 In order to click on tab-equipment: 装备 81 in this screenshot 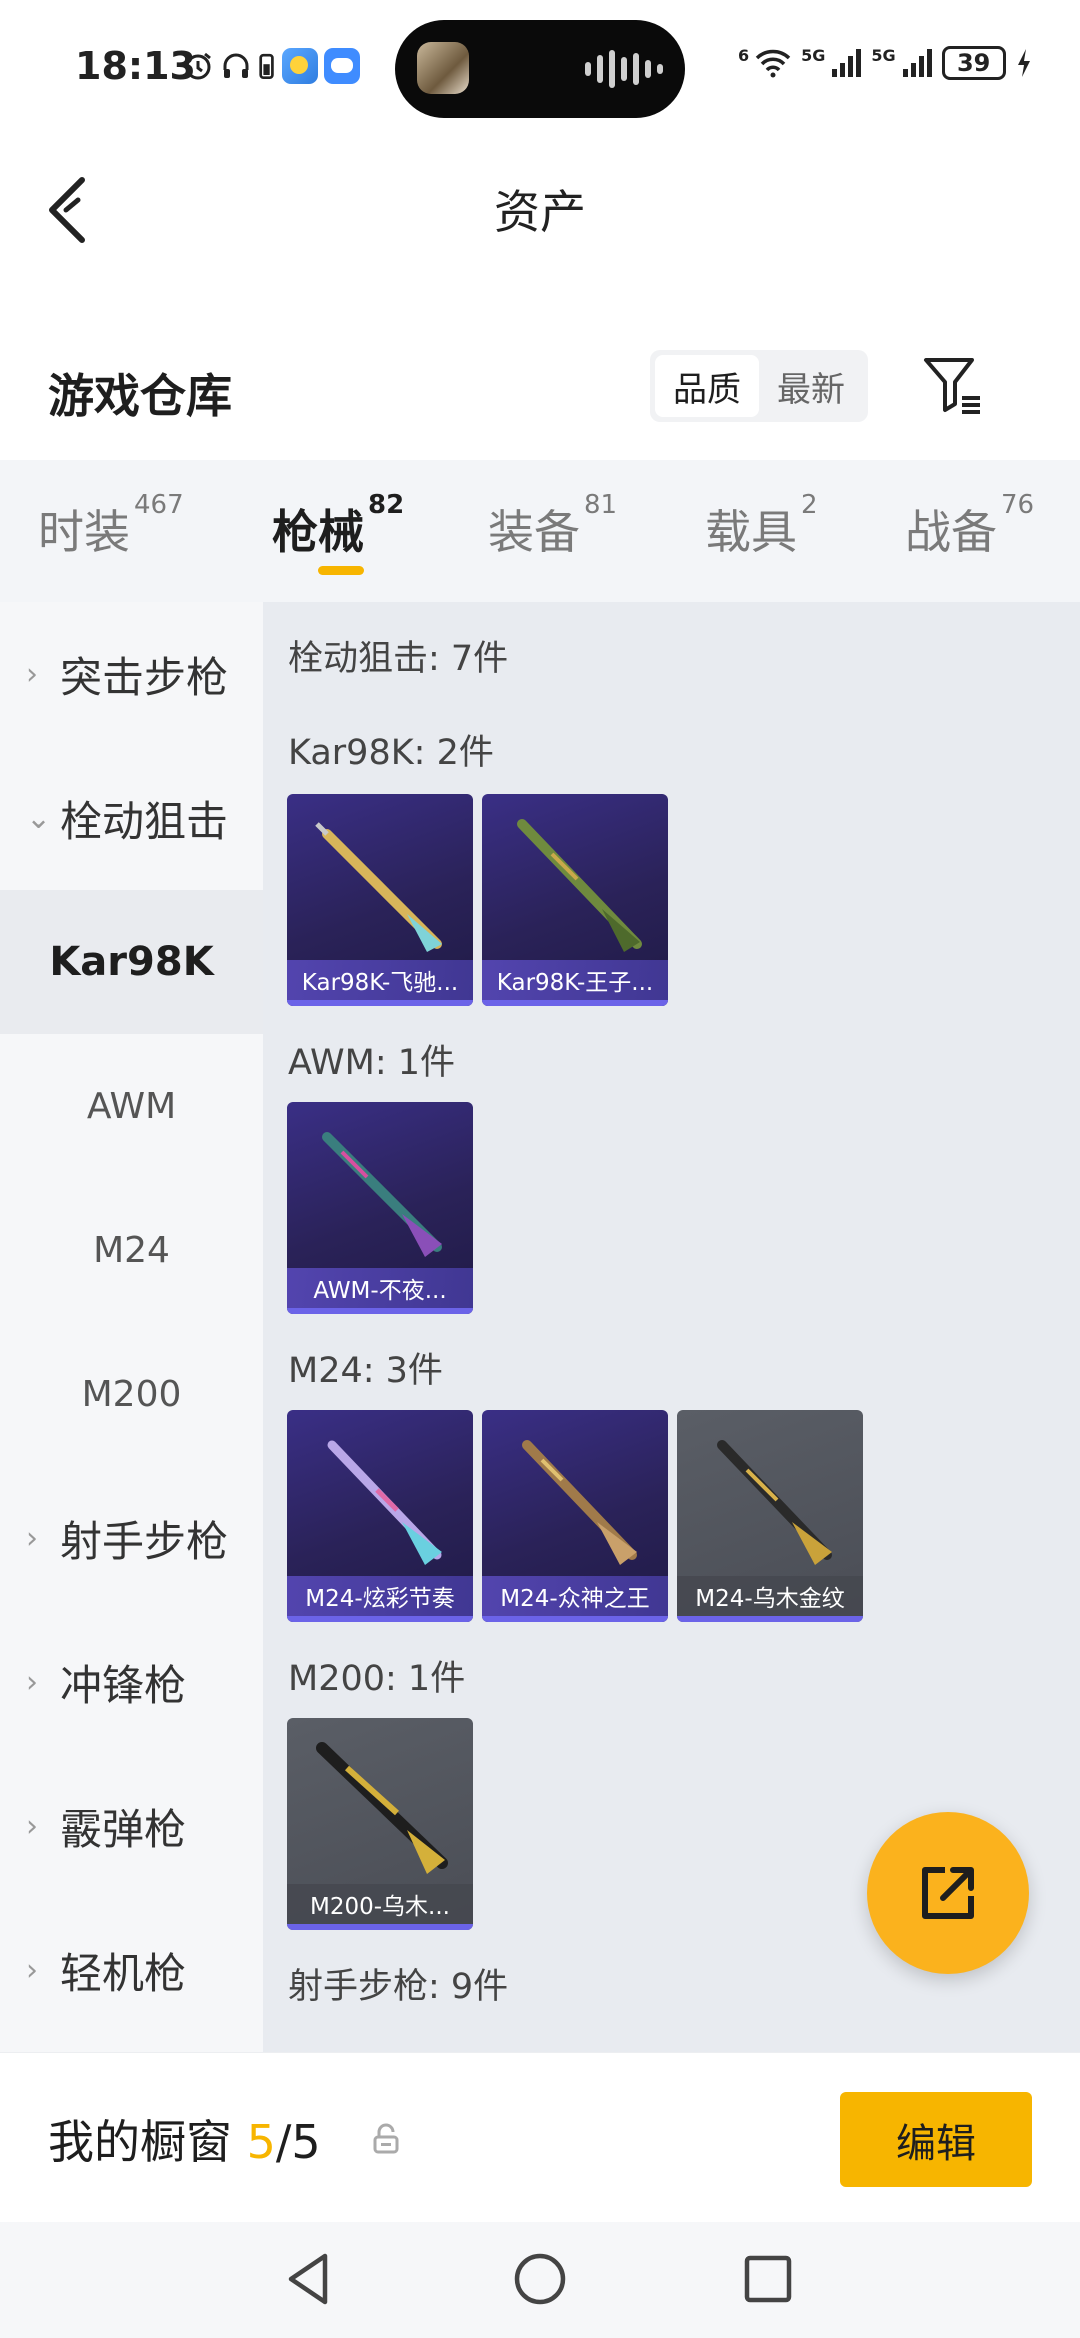, I will do `click(552, 526)`.